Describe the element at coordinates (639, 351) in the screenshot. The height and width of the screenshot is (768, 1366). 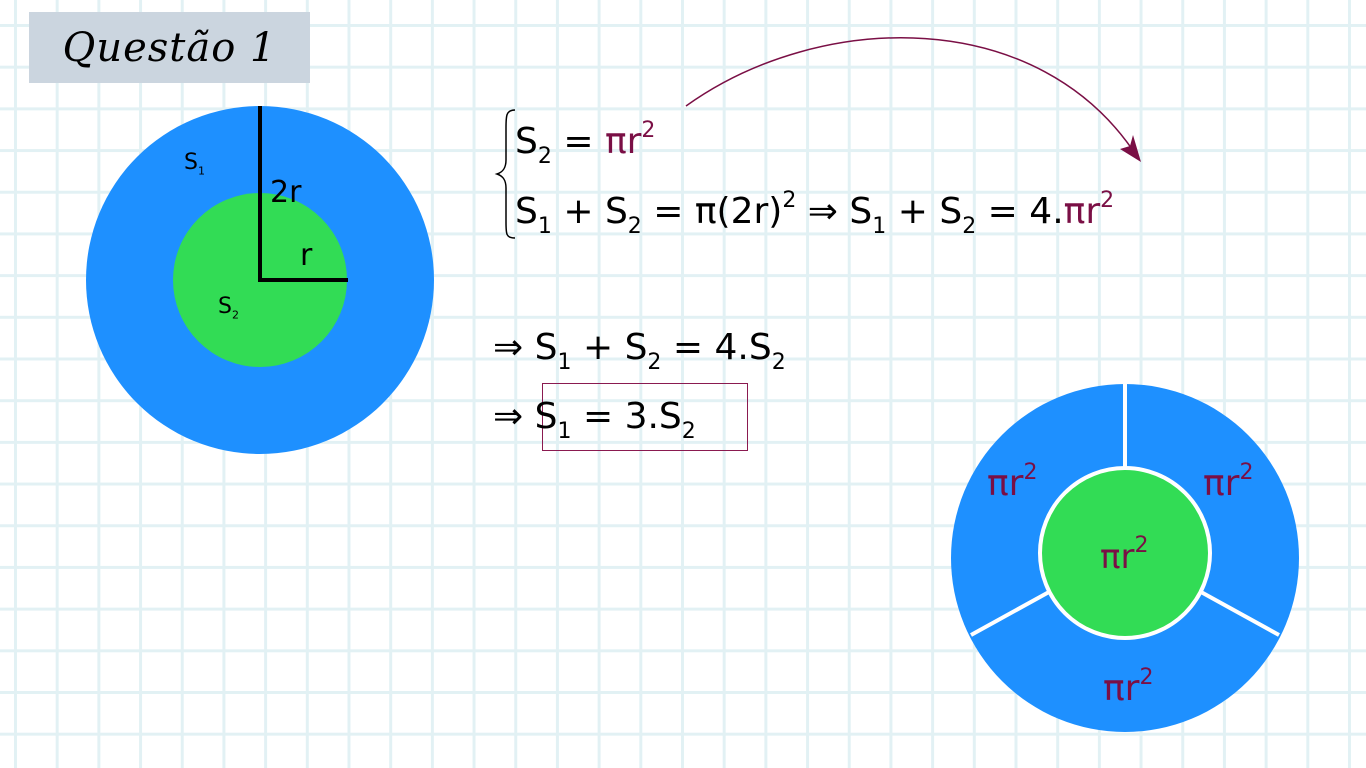
I see `equation-step1: ⇒ S1 + S2 = 4.S2` at that location.